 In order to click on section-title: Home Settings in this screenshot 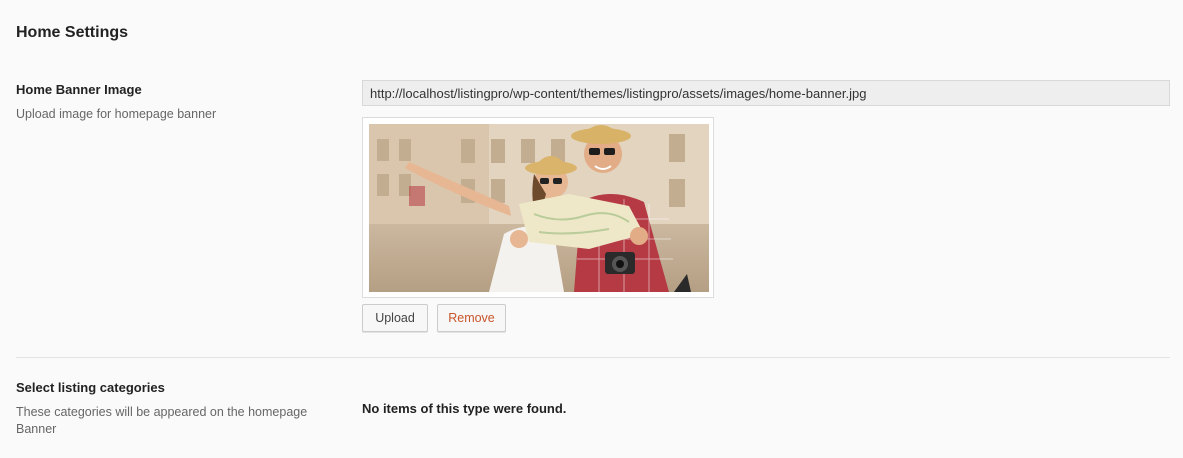, I will do `click(72, 32)`.